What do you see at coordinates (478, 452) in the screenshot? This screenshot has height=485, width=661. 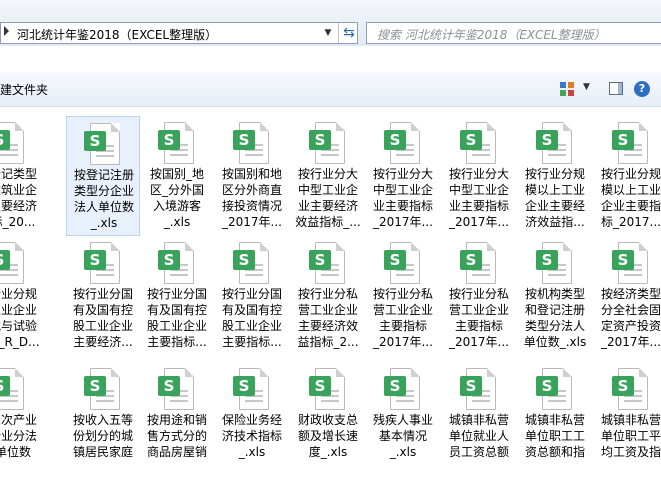 I see `file-name-line: 员工资总额` at bounding box center [478, 452].